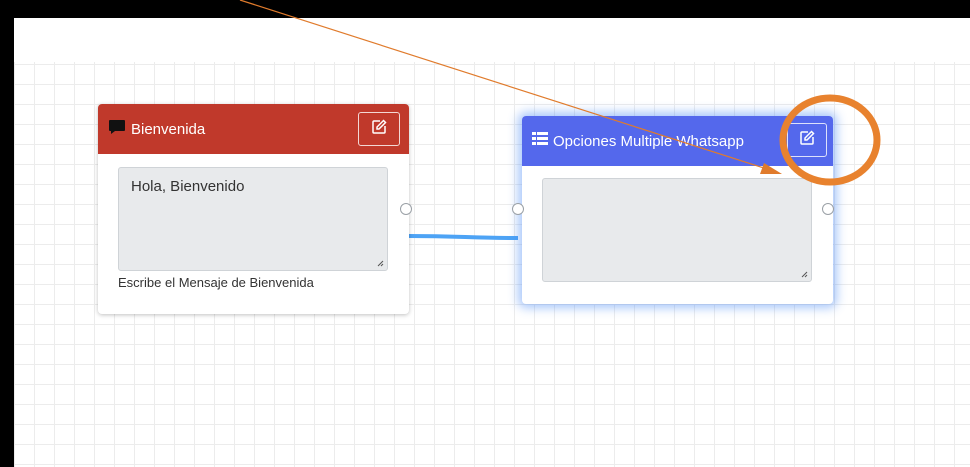  What do you see at coordinates (406, 209) in the screenshot?
I see `welcome-output-port` at bounding box center [406, 209].